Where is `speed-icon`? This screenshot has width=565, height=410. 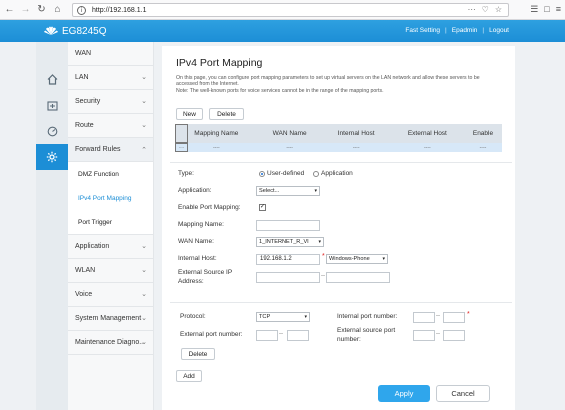
speed-icon is located at coordinates (52, 131).